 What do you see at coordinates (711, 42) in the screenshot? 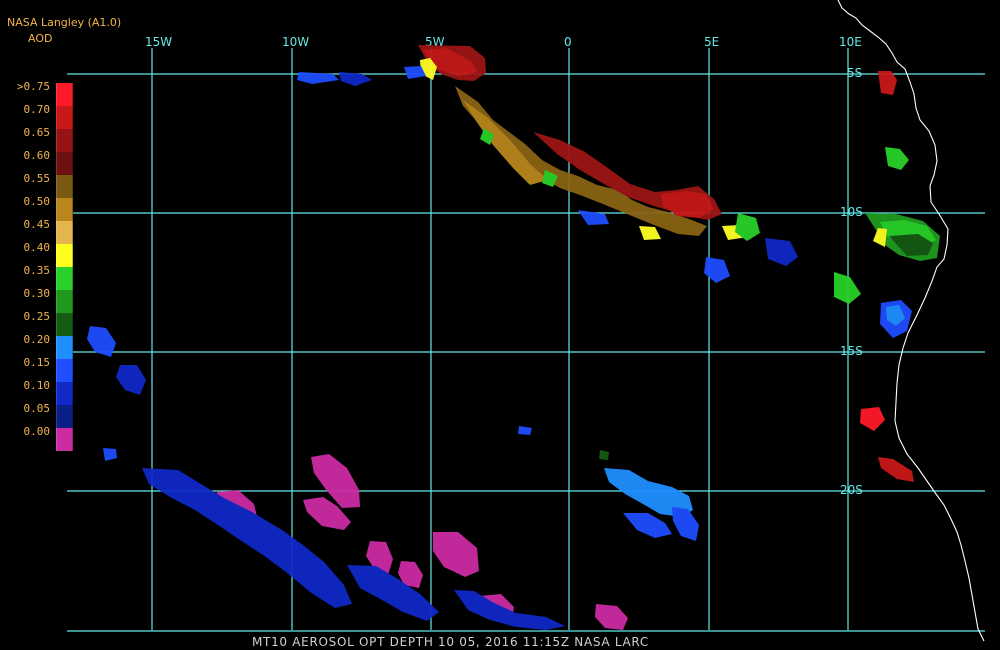
I see `longitude-label-5e: 5E` at bounding box center [711, 42].